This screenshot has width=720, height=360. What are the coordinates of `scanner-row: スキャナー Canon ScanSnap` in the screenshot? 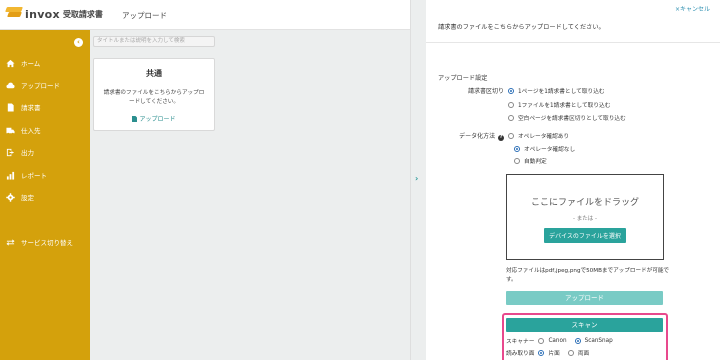 It's located at (559, 340).